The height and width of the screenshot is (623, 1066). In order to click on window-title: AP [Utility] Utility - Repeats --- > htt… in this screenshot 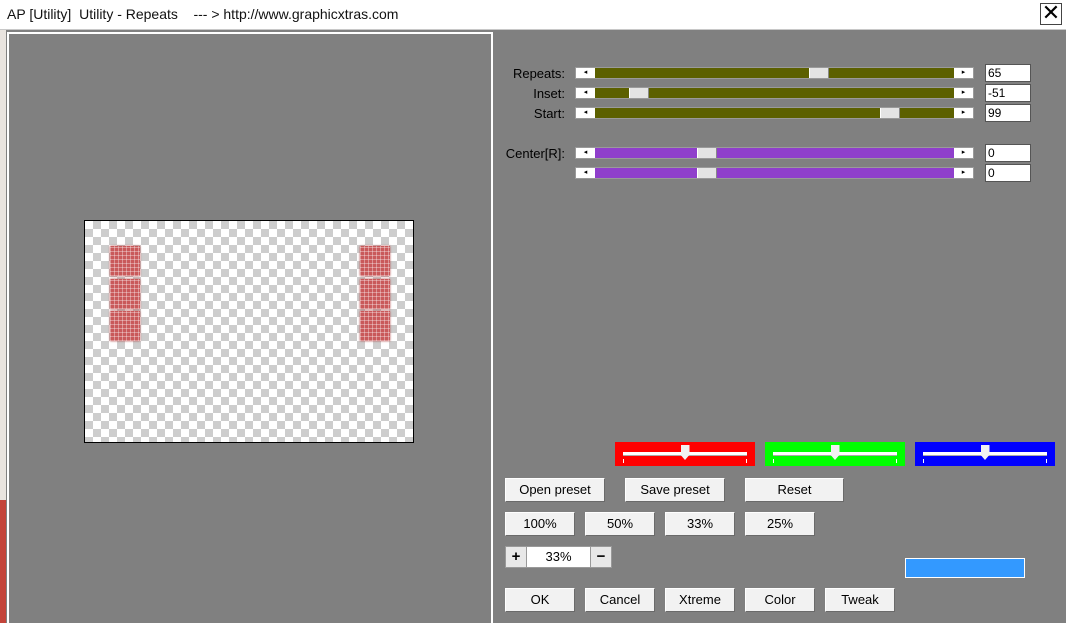, I will do `click(203, 14)`.